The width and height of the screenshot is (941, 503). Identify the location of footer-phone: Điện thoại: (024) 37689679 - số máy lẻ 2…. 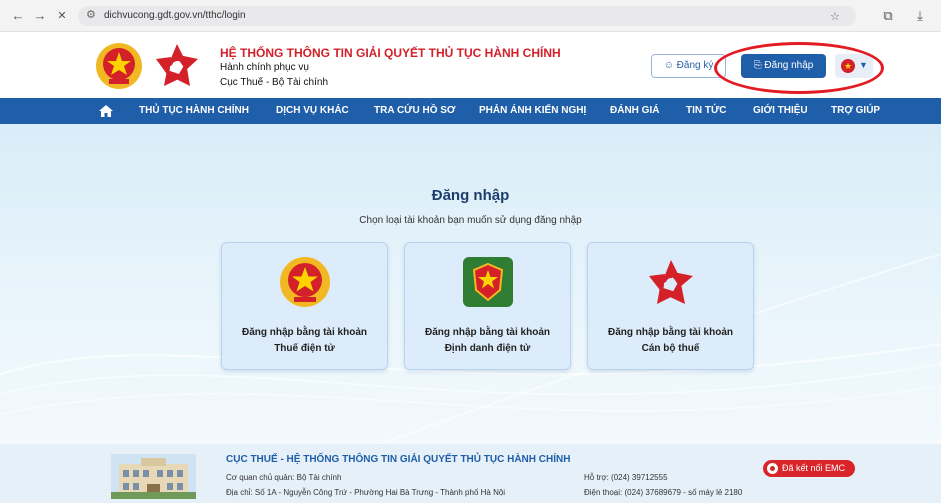
(663, 492).